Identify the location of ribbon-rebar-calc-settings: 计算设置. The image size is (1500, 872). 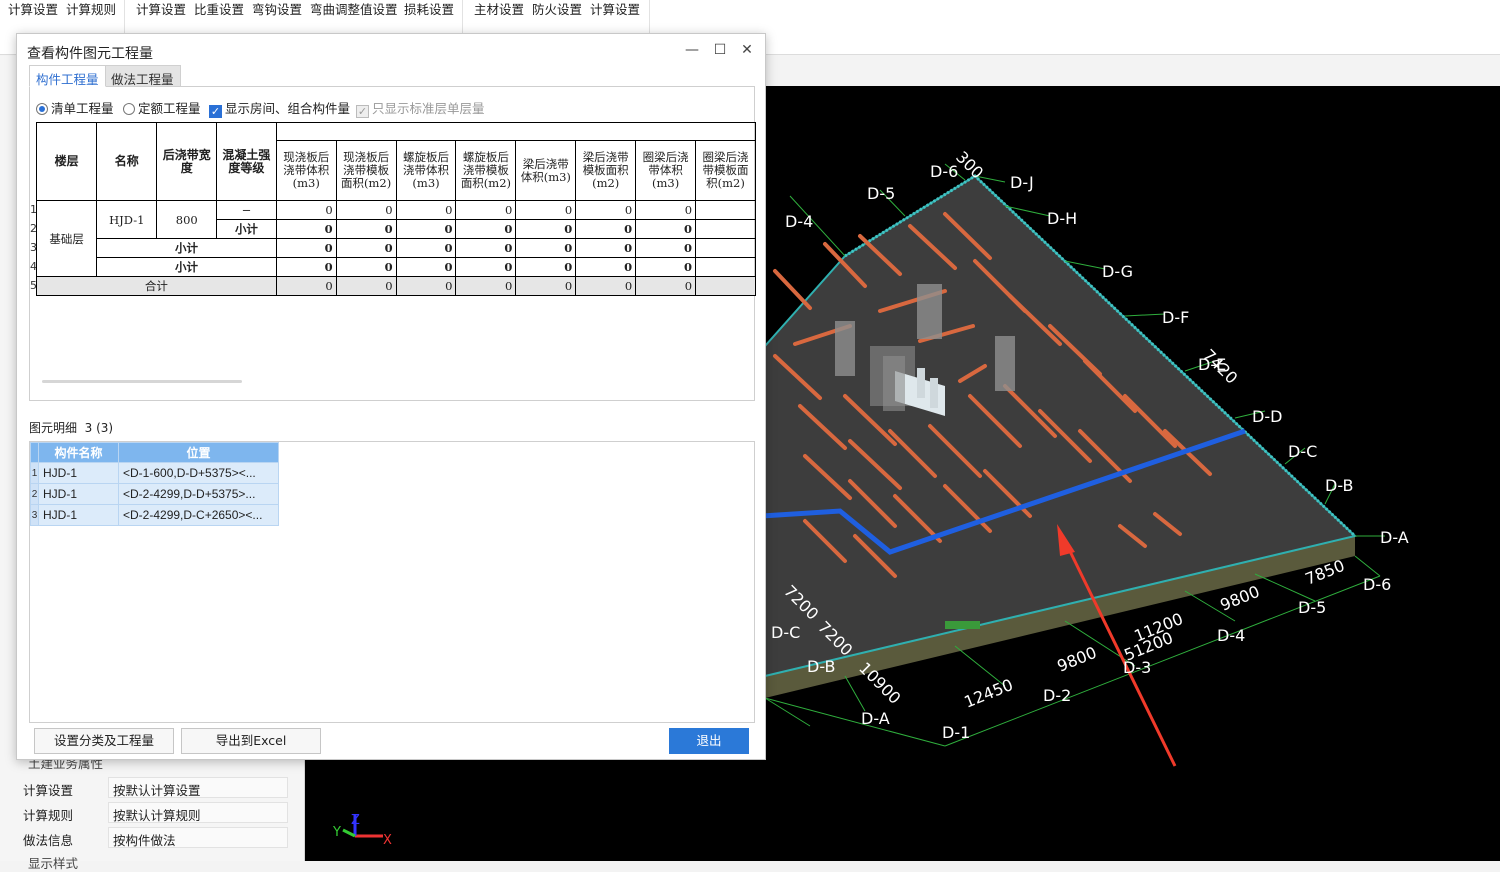
(161, 9).